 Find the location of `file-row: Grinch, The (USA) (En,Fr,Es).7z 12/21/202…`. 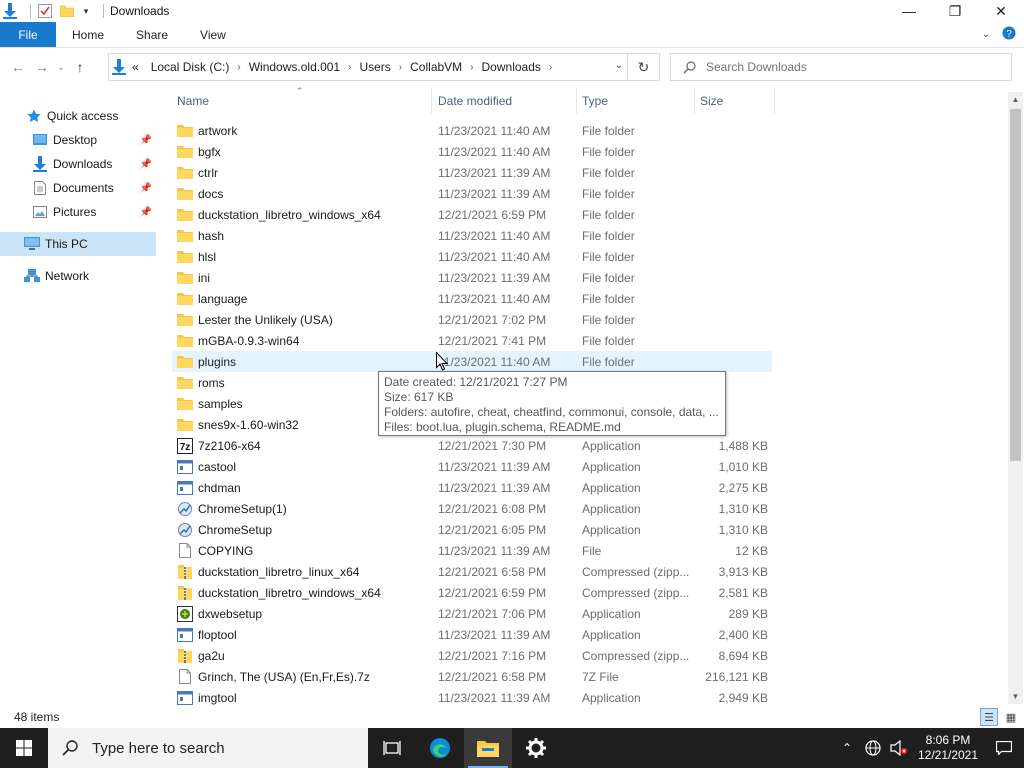

file-row: Grinch, The (USA) (En,Fr,Es).7z 12/21/202… is located at coordinates (472, 676).